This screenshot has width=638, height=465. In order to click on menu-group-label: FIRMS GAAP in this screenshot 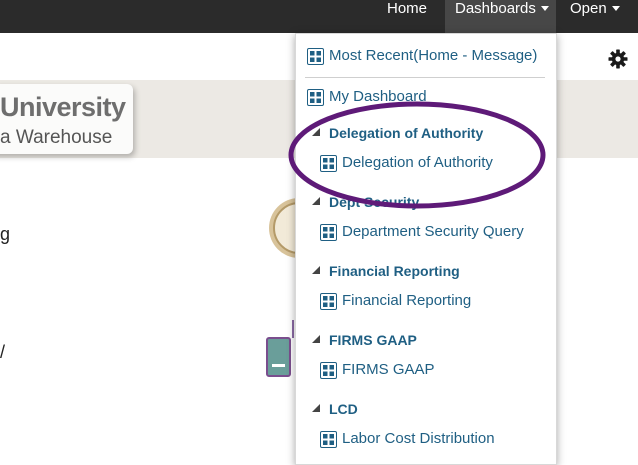, I will do `click(373, 340)`.